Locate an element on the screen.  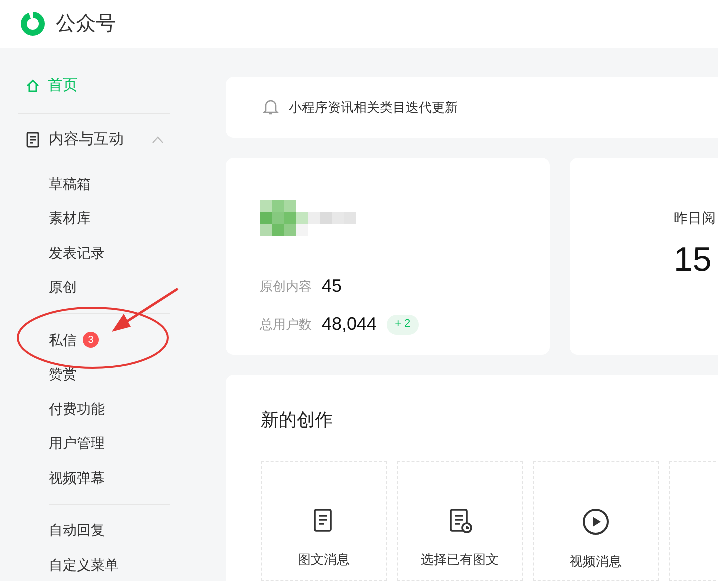
sidebar-item: 自动回复 is located at coordinates (77, 531).